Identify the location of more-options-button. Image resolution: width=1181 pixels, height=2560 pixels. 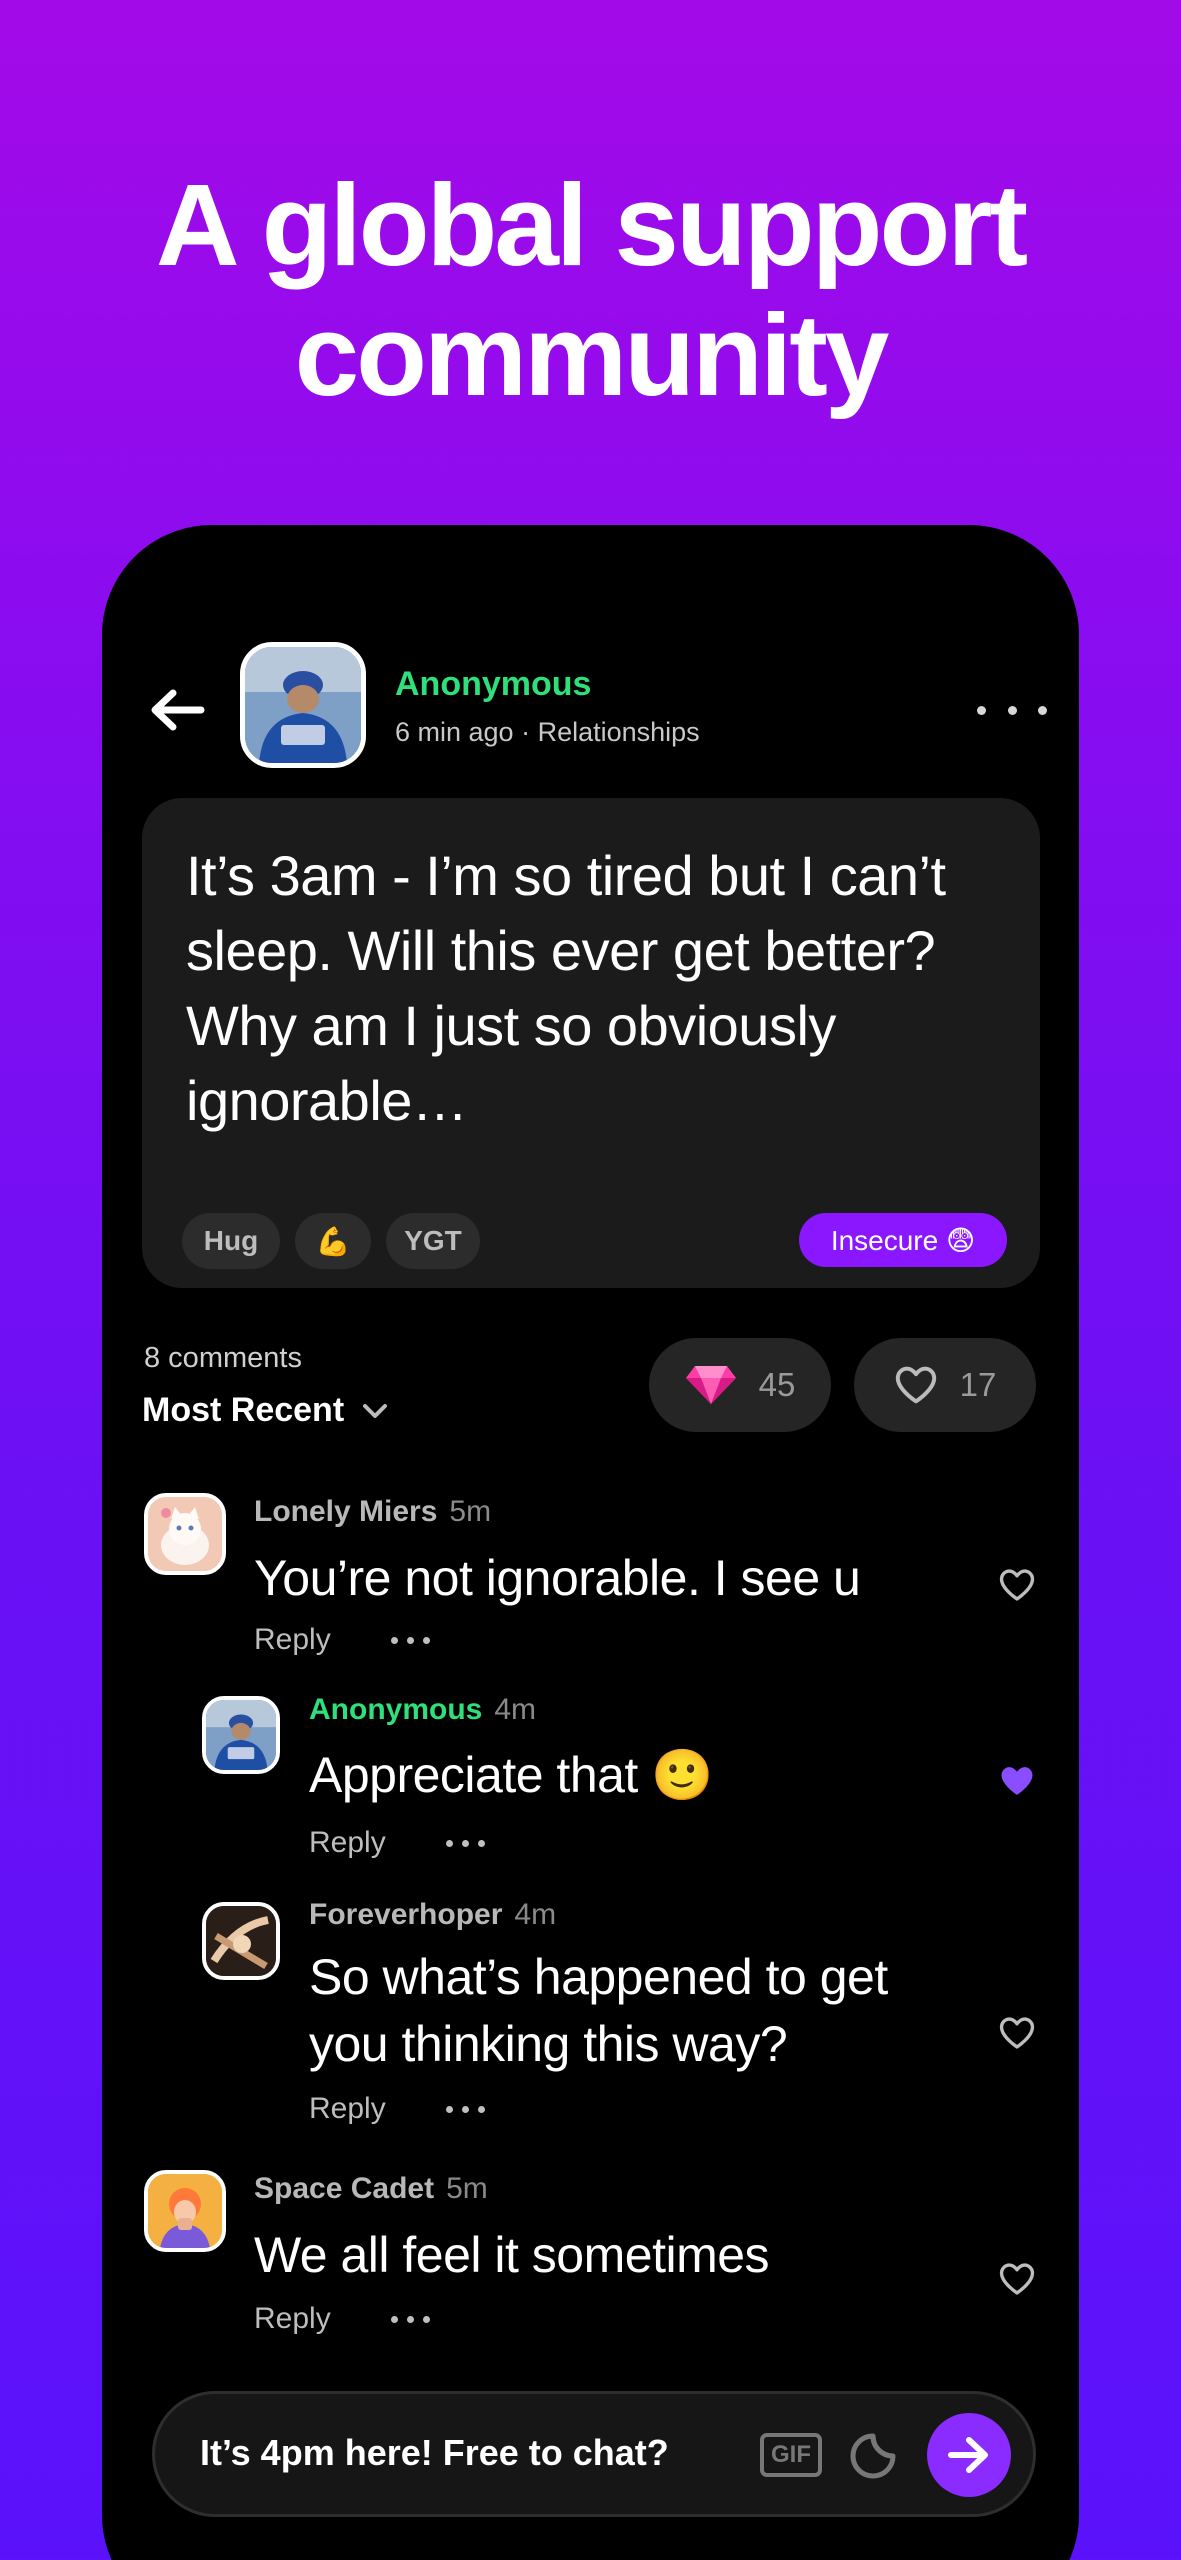
(1012, 710).